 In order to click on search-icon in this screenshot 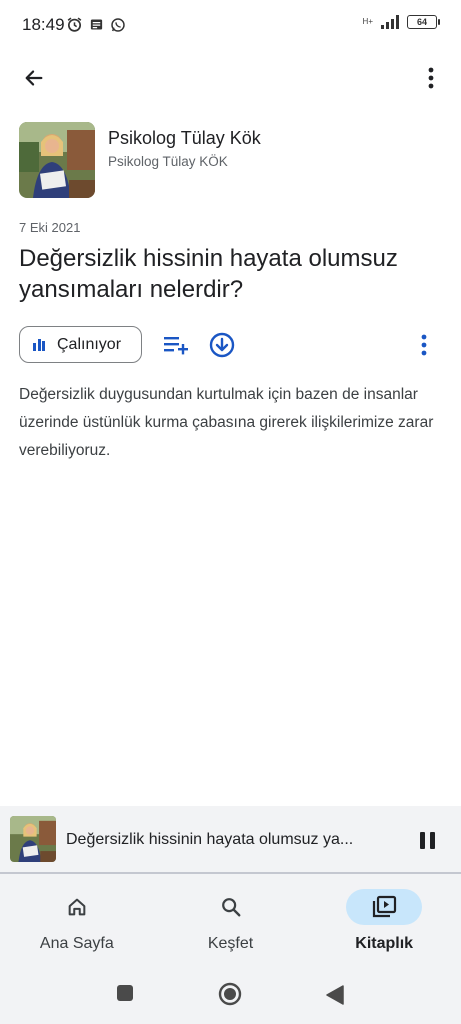, I will do `click(230, 907)`.